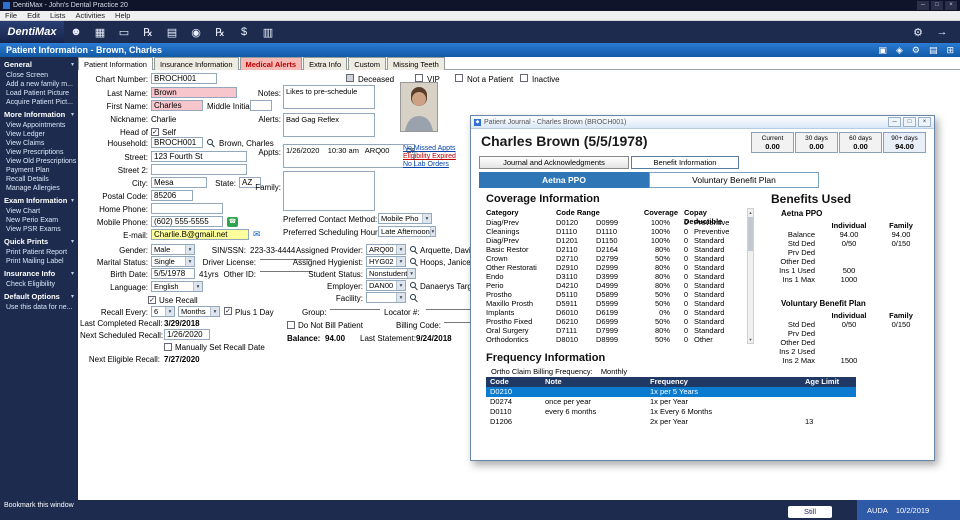 This screenshot has width=960, height=520. What do you see at coordinates (750, 212) in the screenshot?
I see `scroll-up-icon: ▲` at bounding box center [750, 212].